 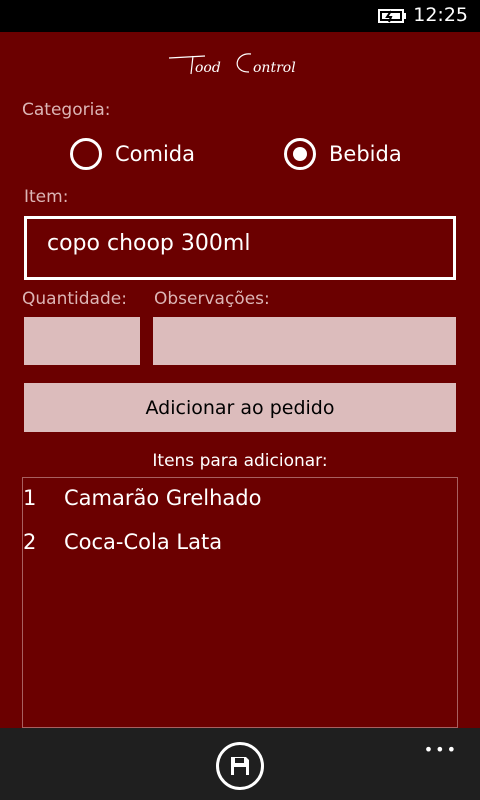 I want to click on categoria-label: Categoria:, so click(x=66, y=110).